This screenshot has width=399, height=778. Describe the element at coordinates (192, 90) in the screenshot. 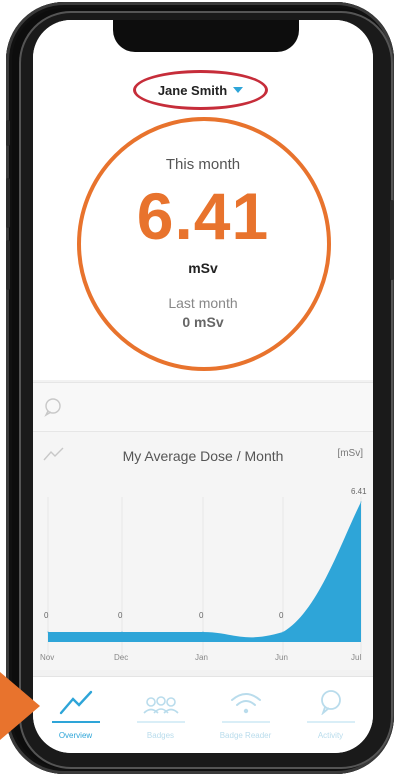

I see `user-name: Jane Smith` at that location.